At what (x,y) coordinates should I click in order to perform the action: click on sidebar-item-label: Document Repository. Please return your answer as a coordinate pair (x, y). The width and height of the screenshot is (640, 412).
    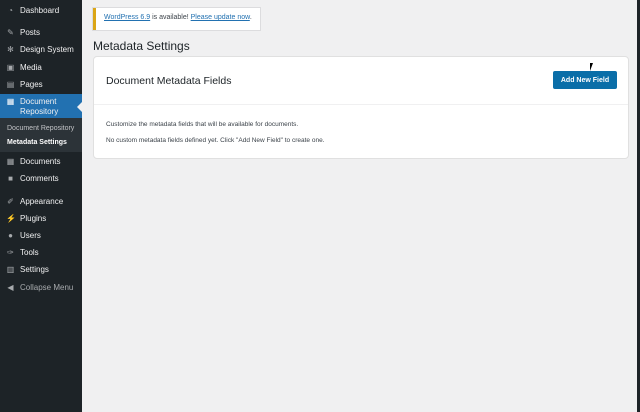
    Looking at the image, I should click on (39, 106).